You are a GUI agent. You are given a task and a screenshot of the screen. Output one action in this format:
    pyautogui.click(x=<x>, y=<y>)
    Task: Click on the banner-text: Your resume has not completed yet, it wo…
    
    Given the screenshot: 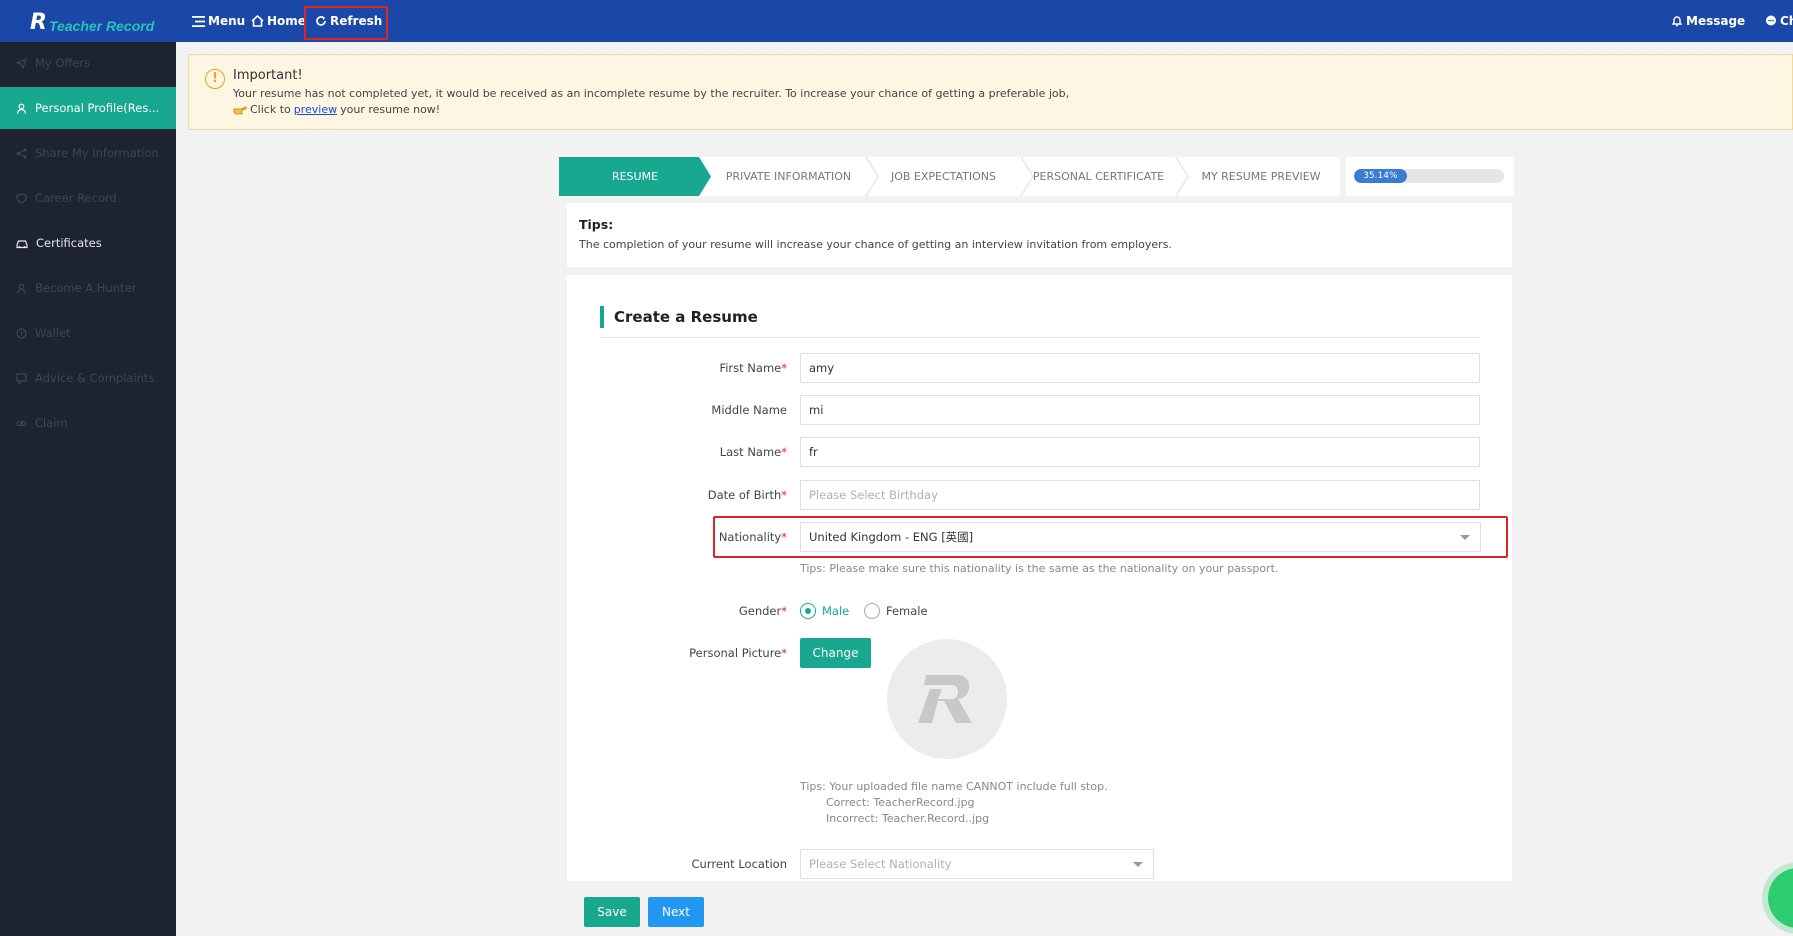 What is the action you would take?
    pyautogui.click(x=651, y=93)
    